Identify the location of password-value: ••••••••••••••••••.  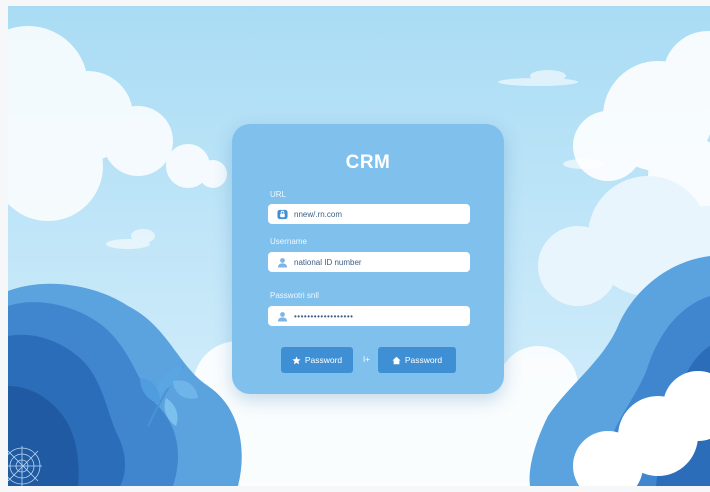
(324, 316).